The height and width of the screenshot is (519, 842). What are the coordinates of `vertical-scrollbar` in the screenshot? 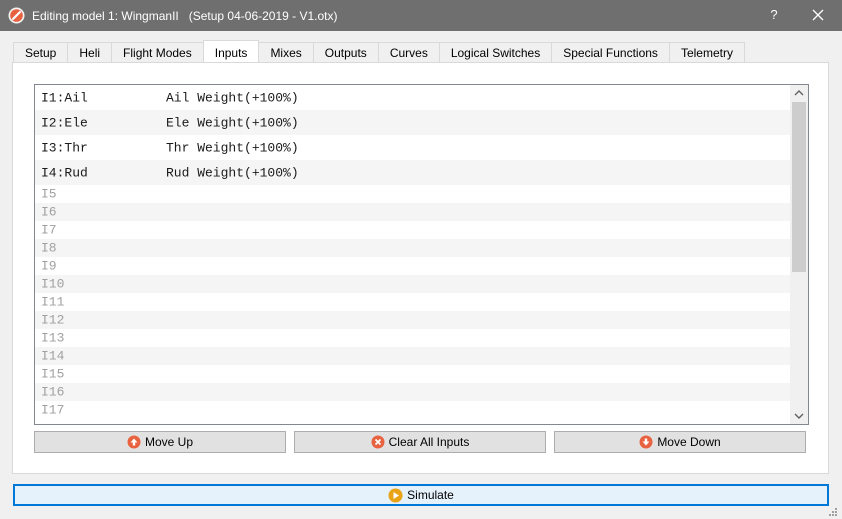 It's located at (799, 254).